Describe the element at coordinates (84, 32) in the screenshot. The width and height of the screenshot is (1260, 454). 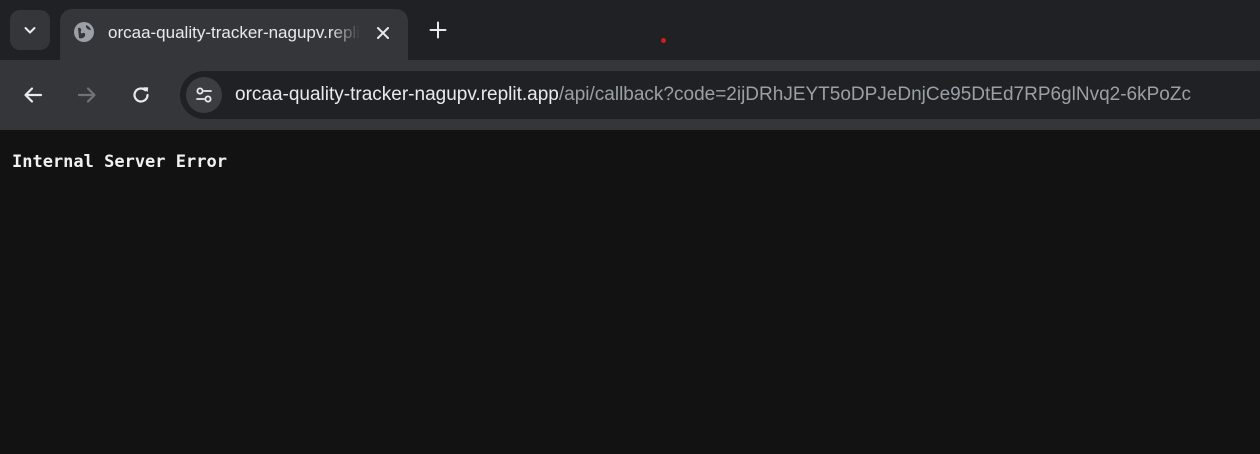
I see `globe-icon` at that location.